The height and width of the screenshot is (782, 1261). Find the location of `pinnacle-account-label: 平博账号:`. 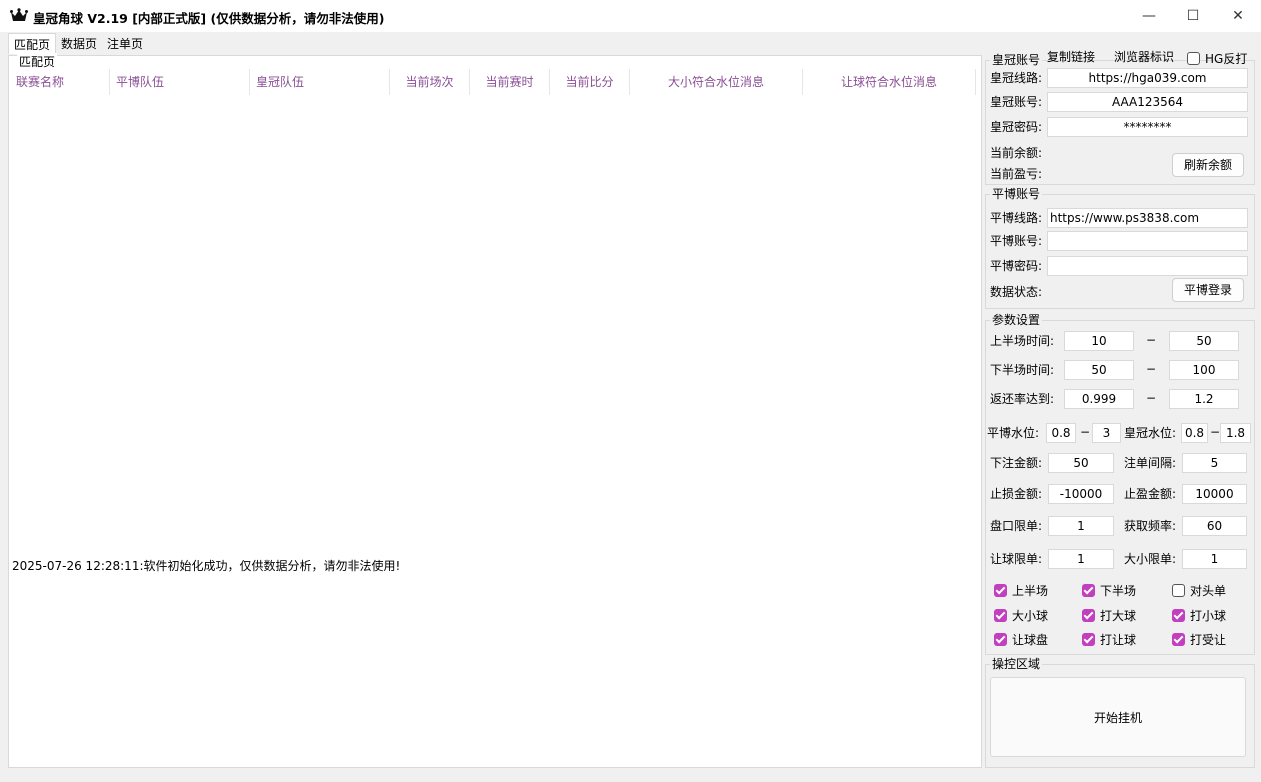

pinnacle-account-label: 平博账号: is located at coordinates (1016, 241).